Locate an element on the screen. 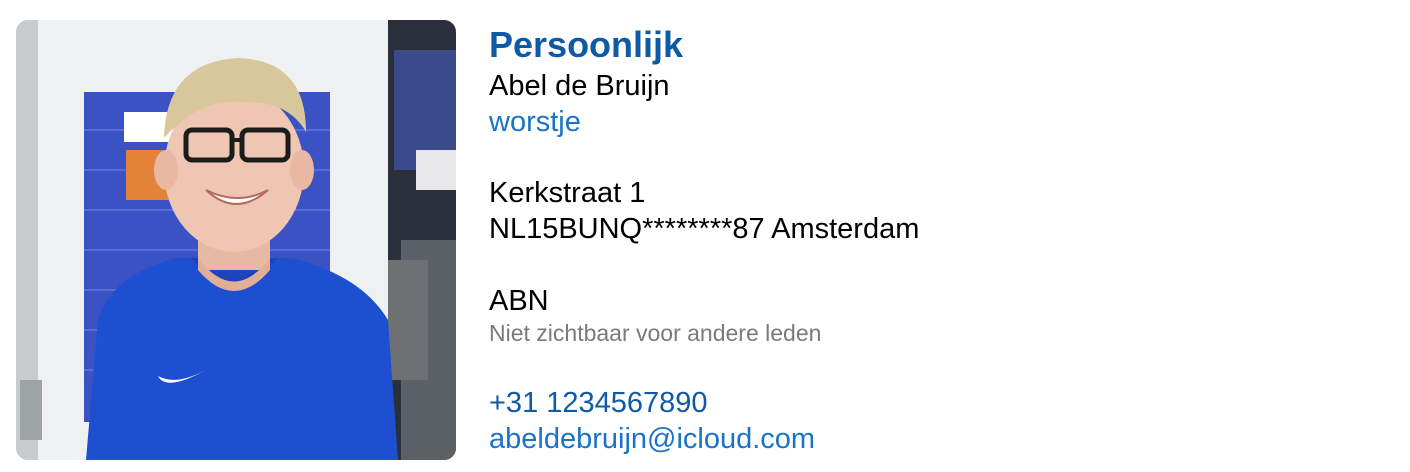  full-name: Abel de Bruijn is located at coordinates (579, 86).